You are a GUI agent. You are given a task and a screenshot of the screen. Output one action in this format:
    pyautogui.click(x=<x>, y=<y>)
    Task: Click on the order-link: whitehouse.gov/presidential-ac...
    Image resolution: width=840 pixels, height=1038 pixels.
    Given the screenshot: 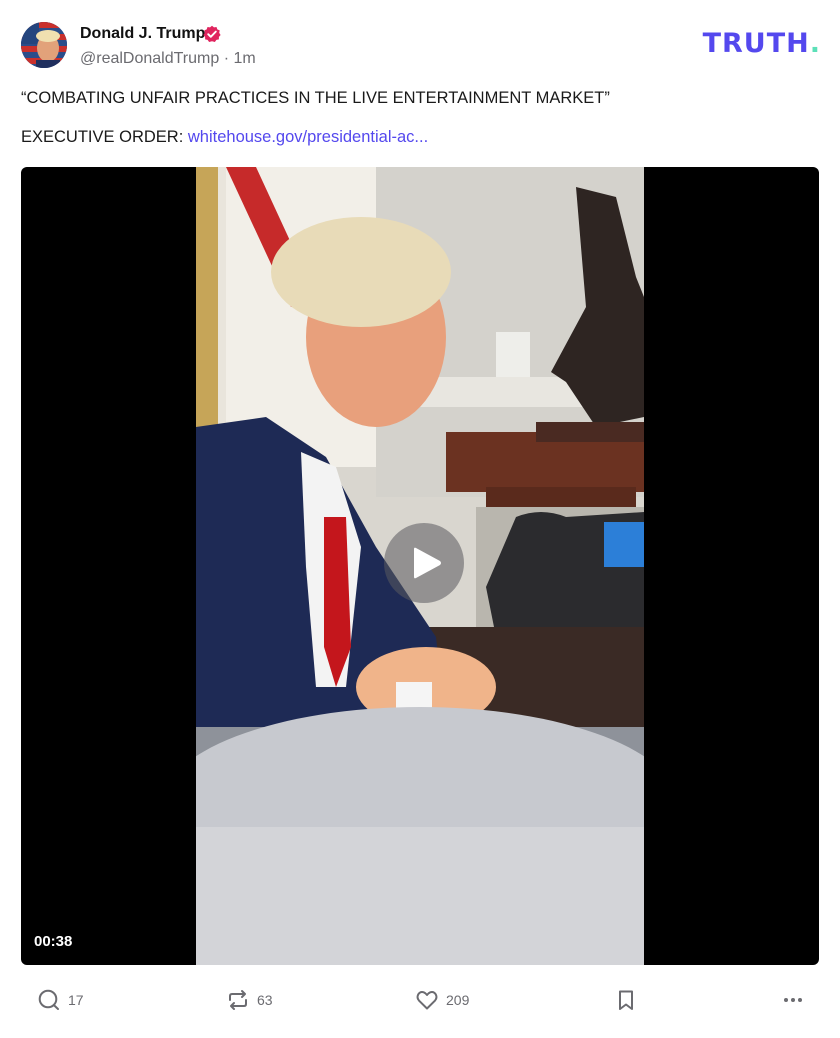 What is the action you would take?
    pyautogui.click(x=308, y=137)
    